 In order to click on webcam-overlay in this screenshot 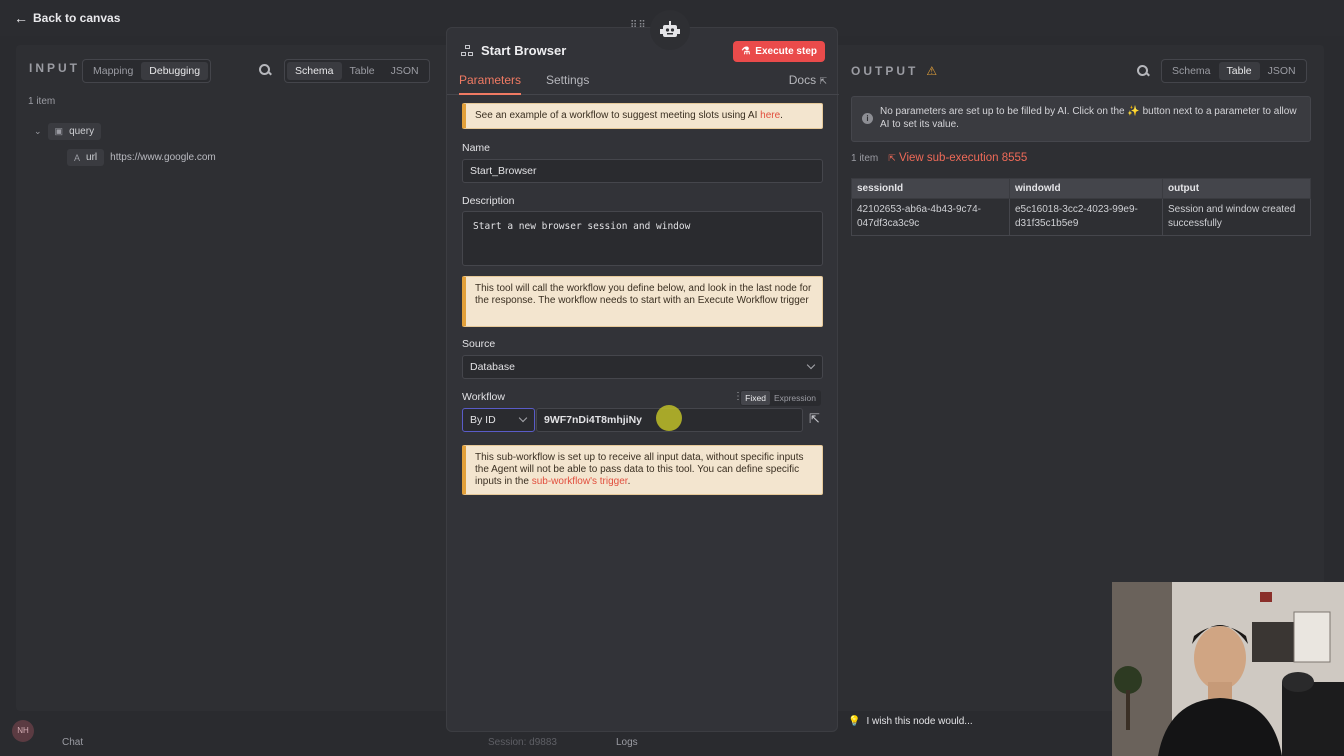, I will do `click(1228, 669)`.